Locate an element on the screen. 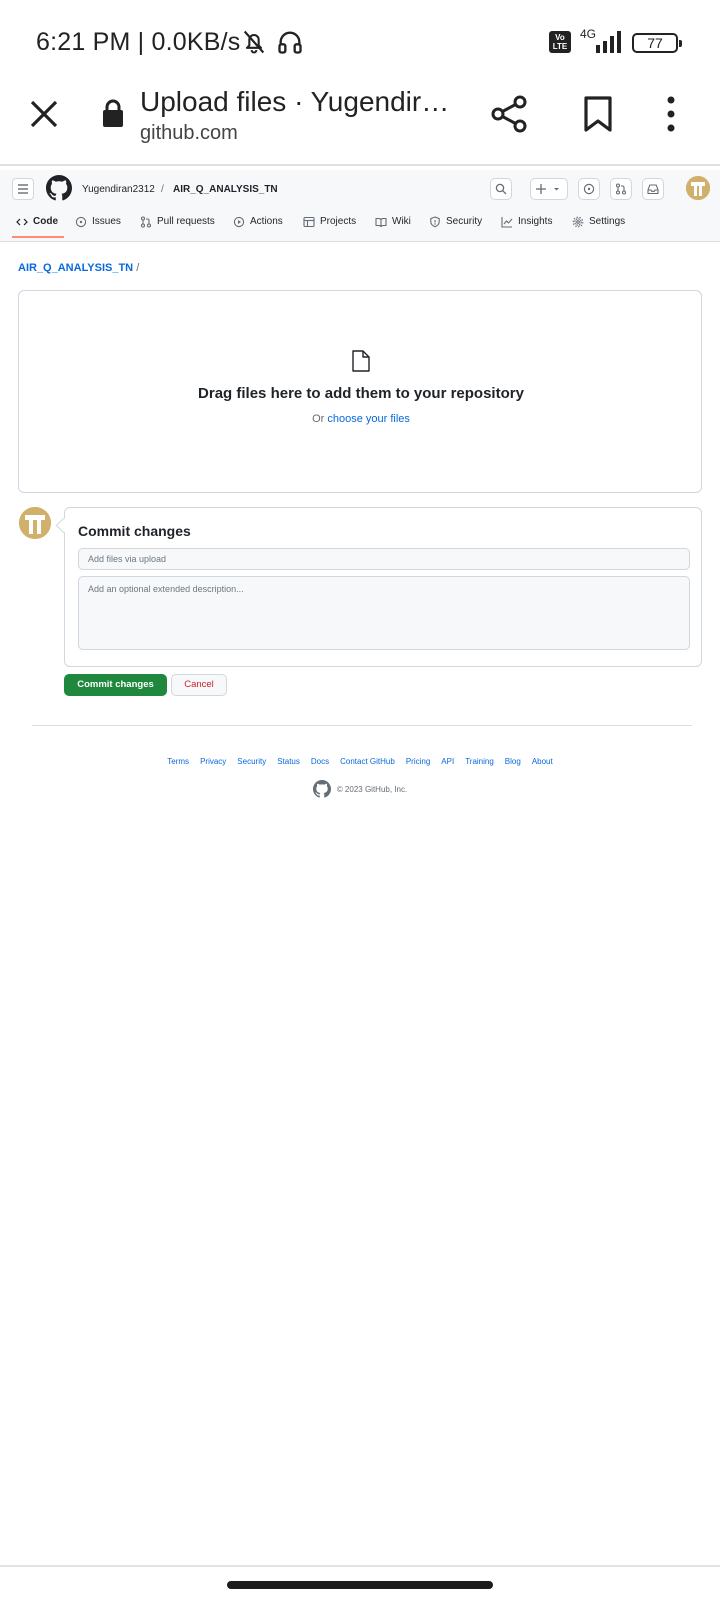 The height and width of the screenshot is (1600, 720). footer-link-pricing: Pricing is located at coordinates (418, 761).